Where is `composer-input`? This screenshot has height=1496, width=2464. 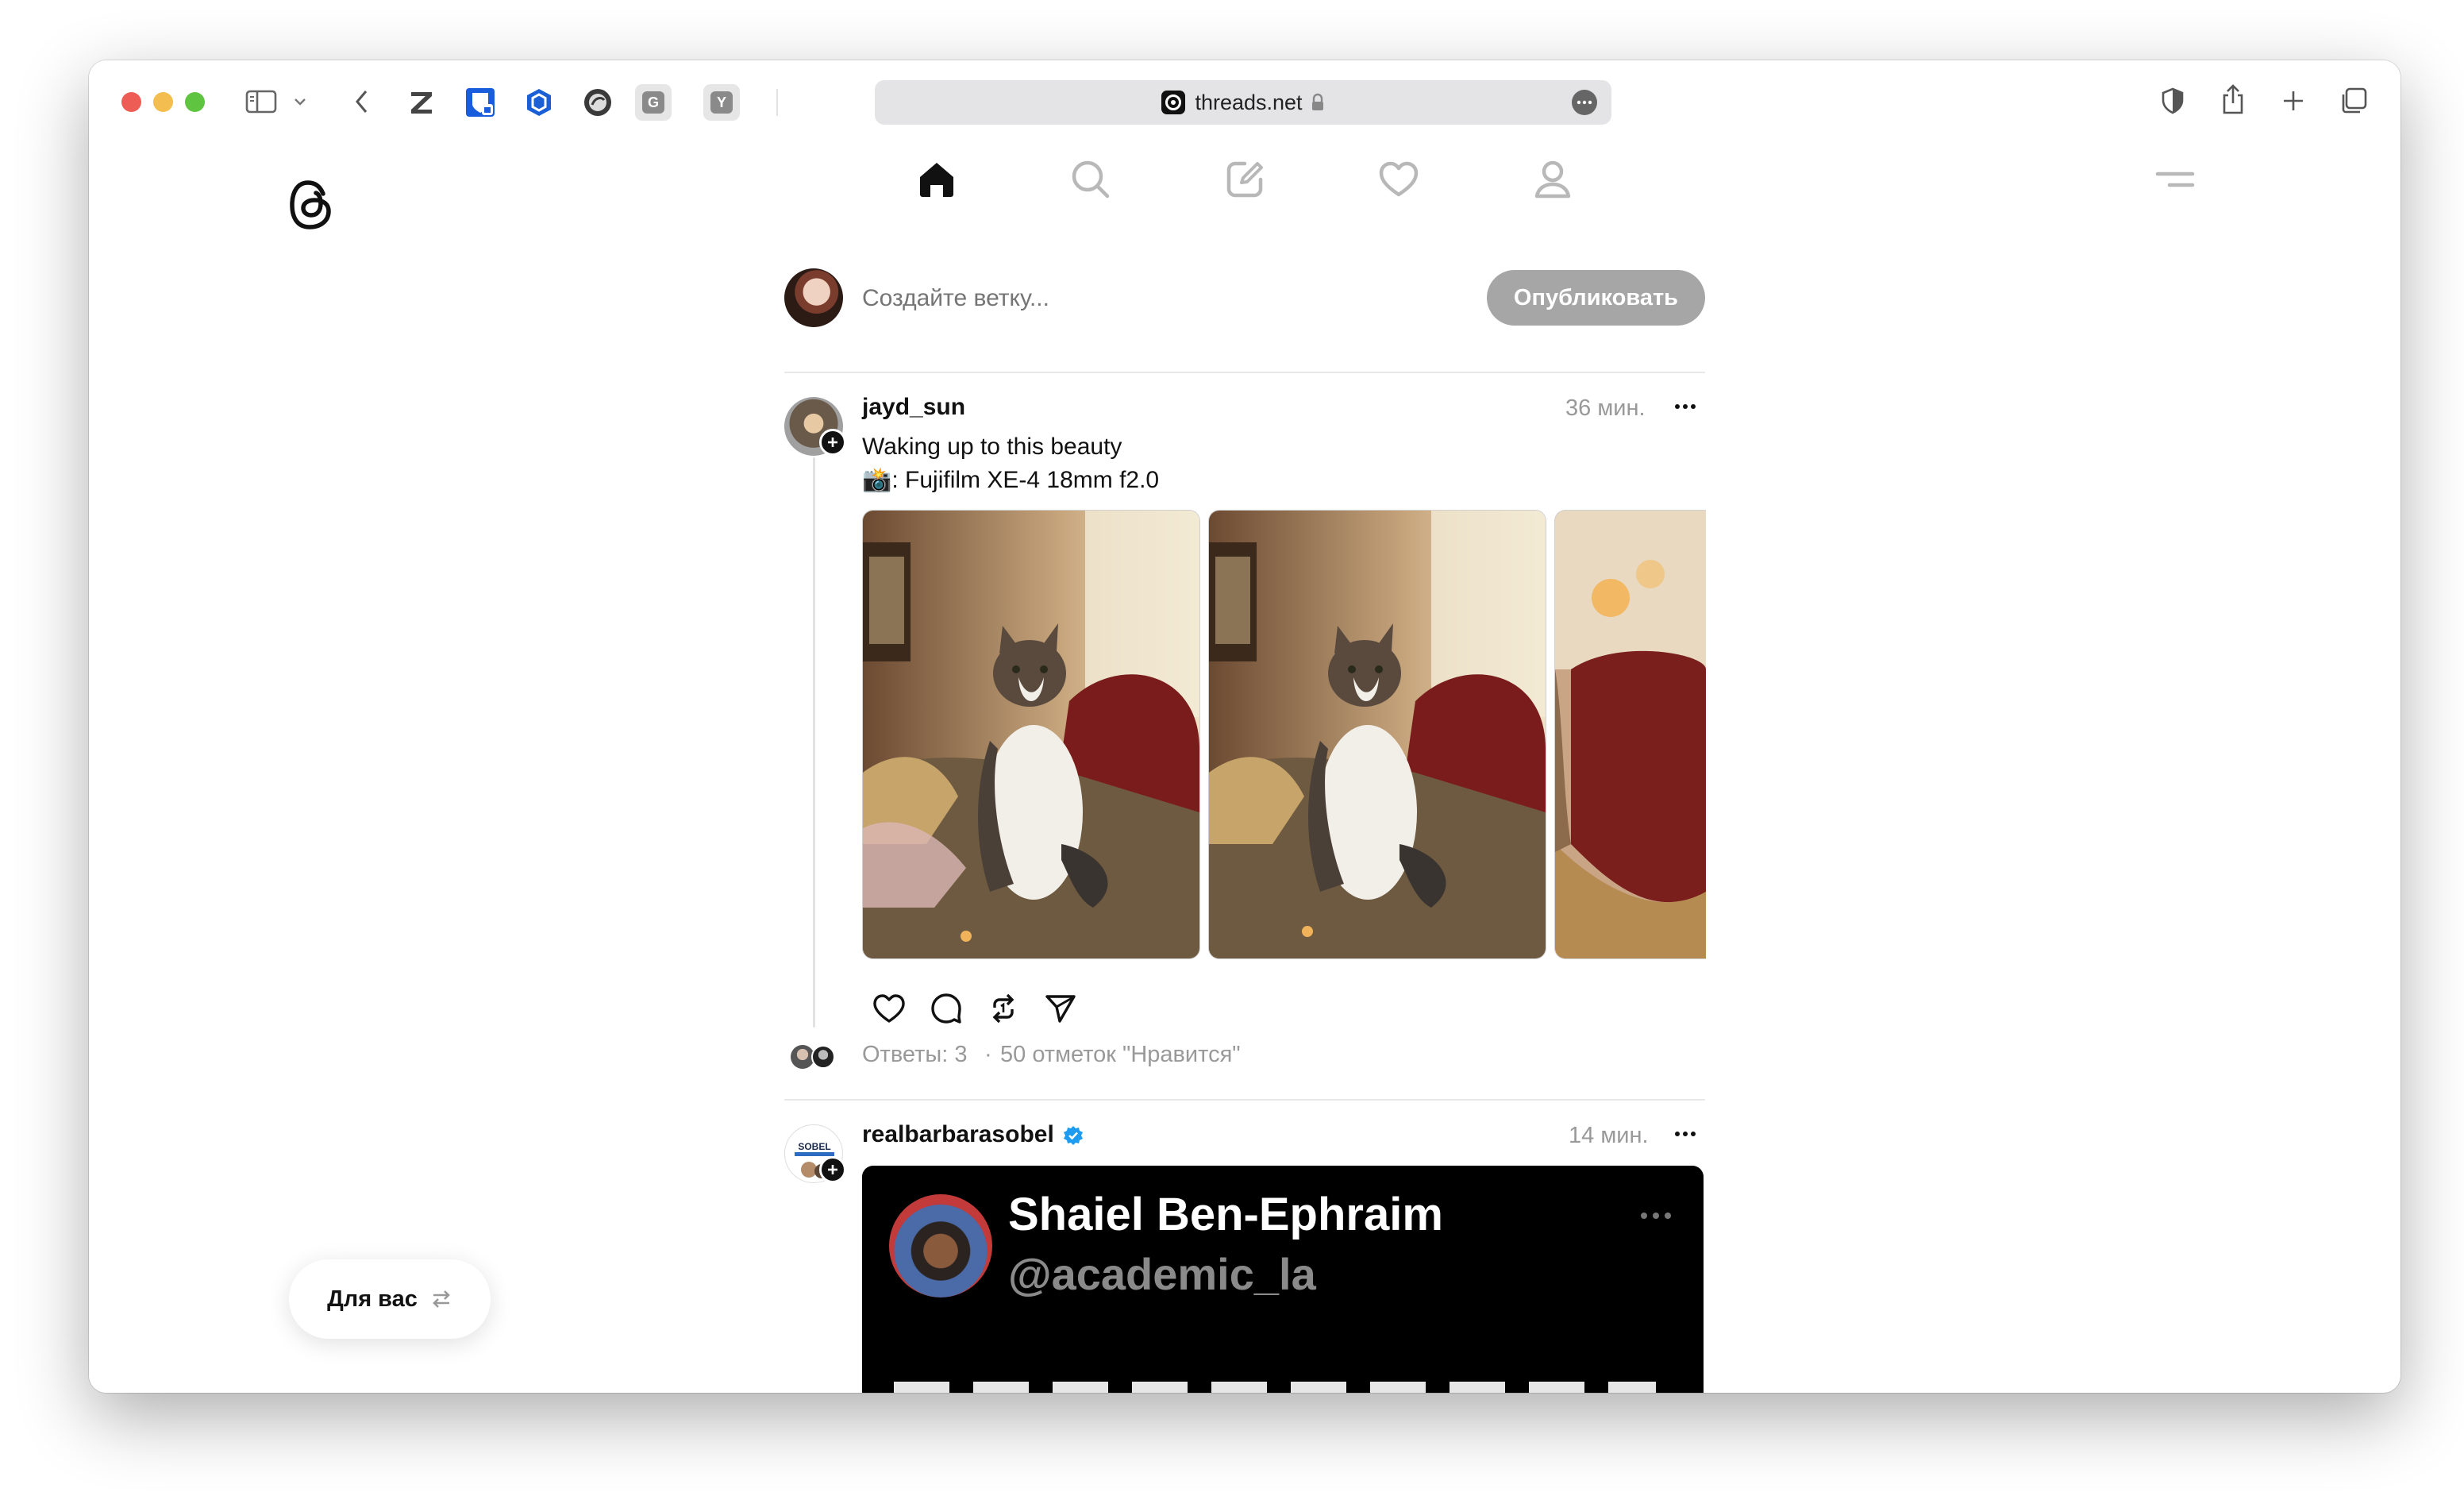
composer-input is located at coordinates (1139, 298).